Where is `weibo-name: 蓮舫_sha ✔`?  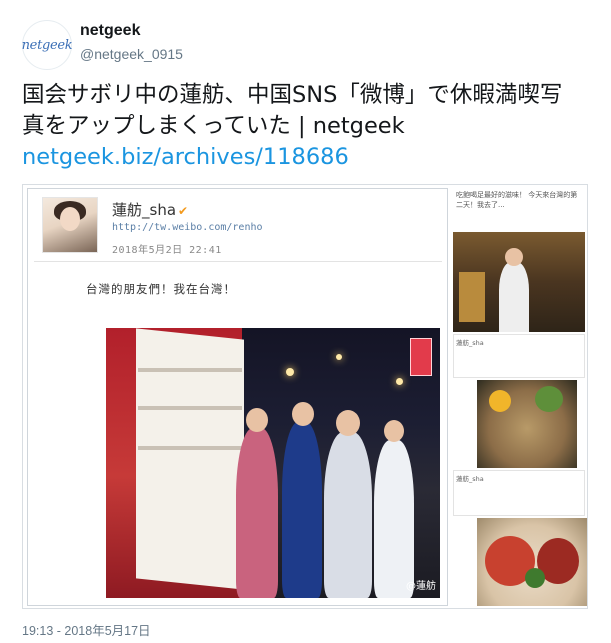 weibo-name: 蓮舫_sha ✔ is located at coordinates (150, 209).